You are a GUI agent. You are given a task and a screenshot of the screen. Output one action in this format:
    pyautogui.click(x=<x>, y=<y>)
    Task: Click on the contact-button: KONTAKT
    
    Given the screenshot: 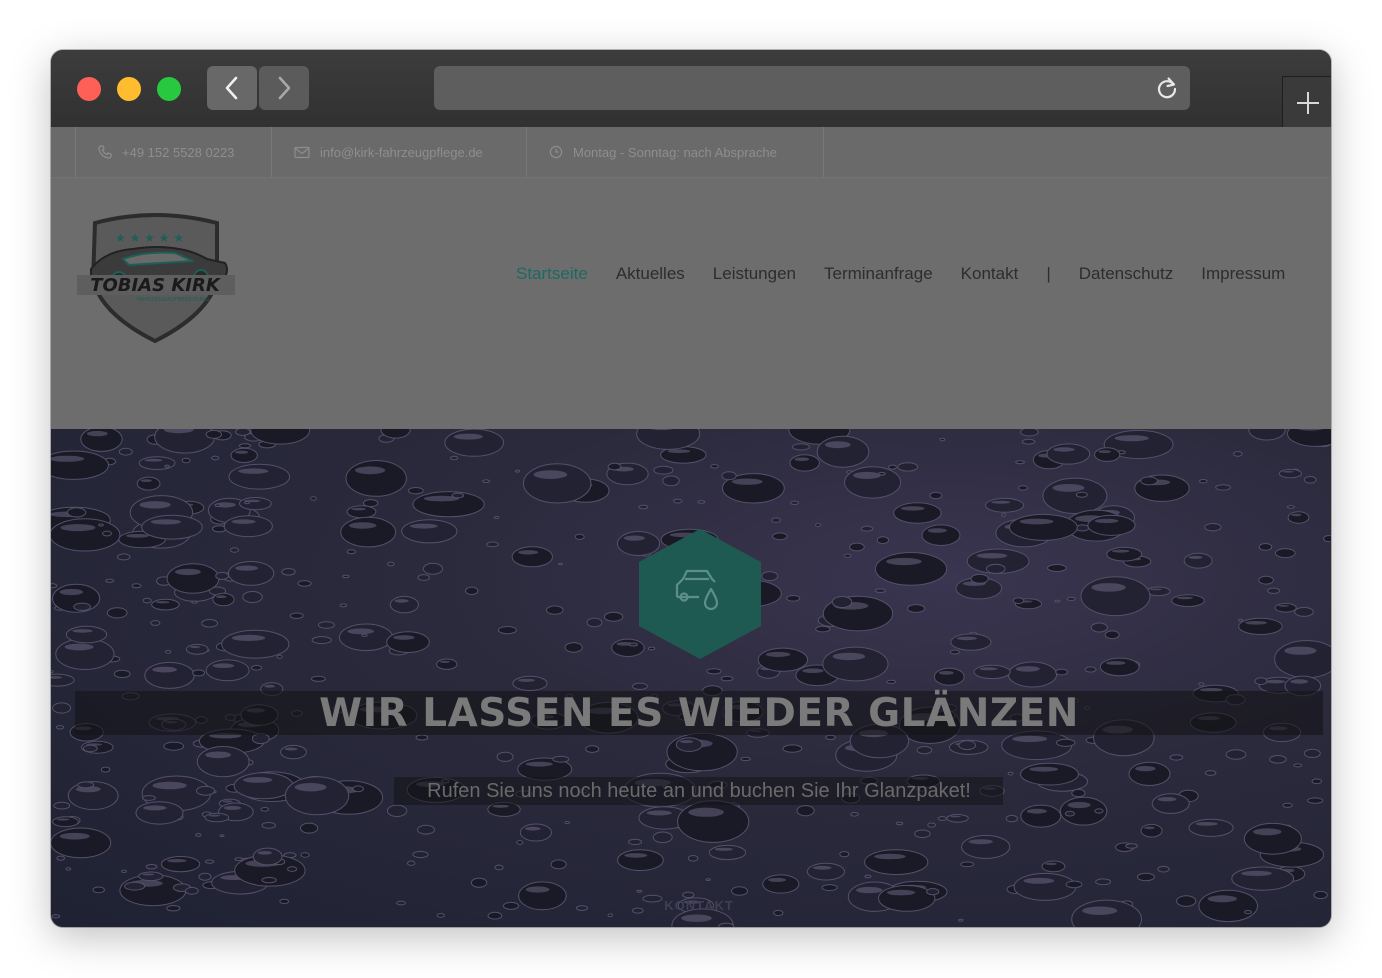 What is the action you would take?
    pyautogui.click(x=699, y=905)
    